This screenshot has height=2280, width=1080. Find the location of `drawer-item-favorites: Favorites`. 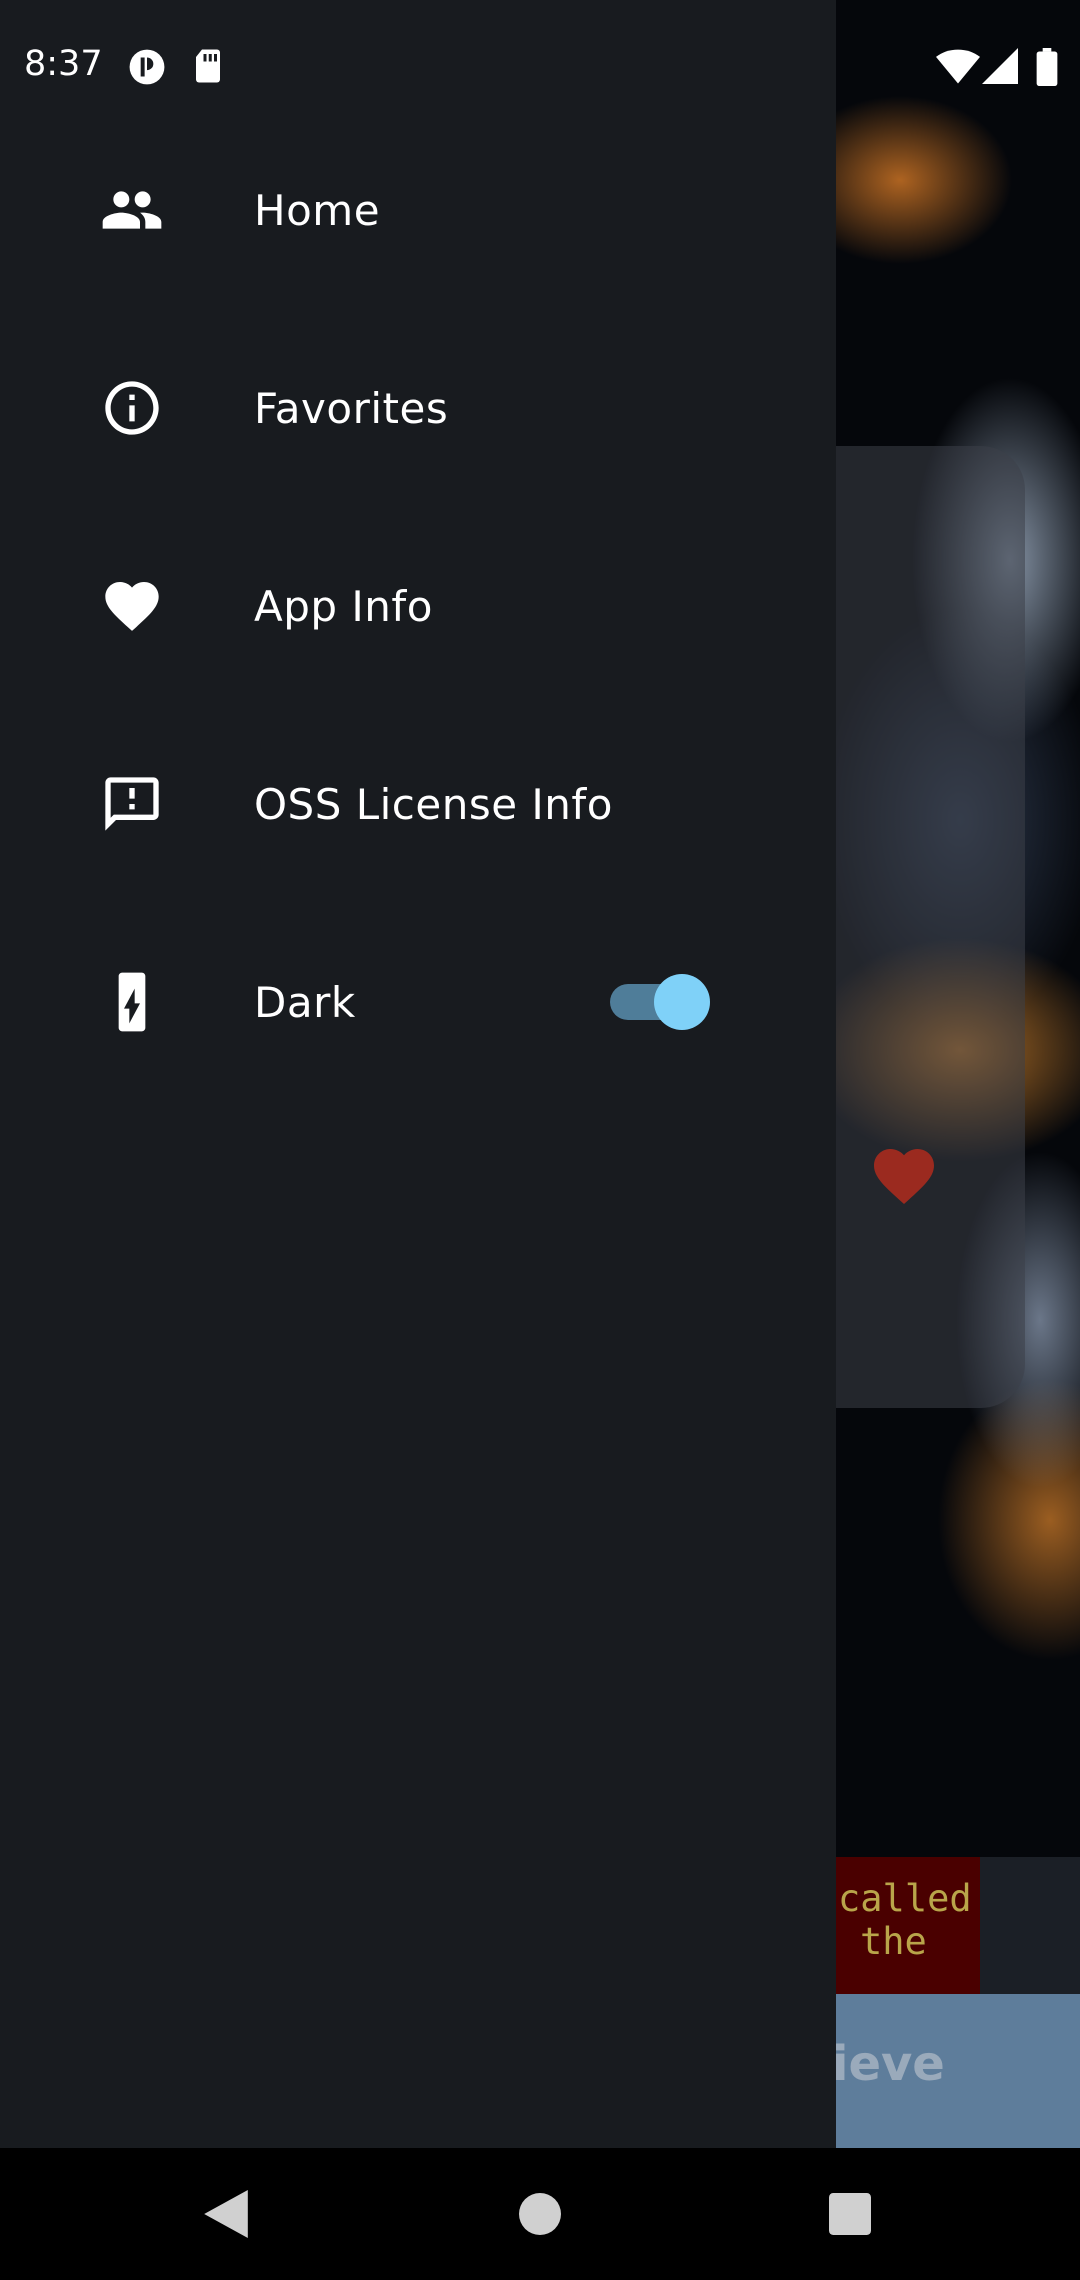

drawer-item-favorites: Favorites is located at coordinates (418, 408).